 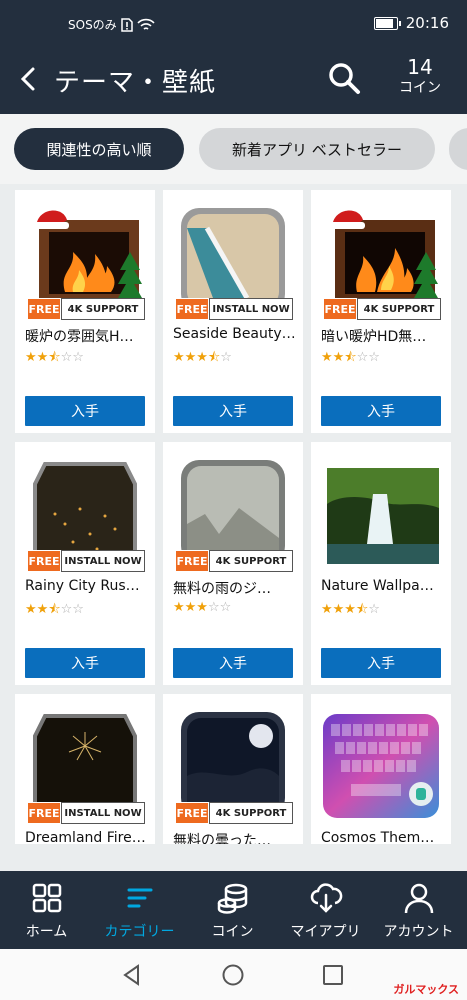 I want to click on sim-alert-icon, so click(x=126, y=24).